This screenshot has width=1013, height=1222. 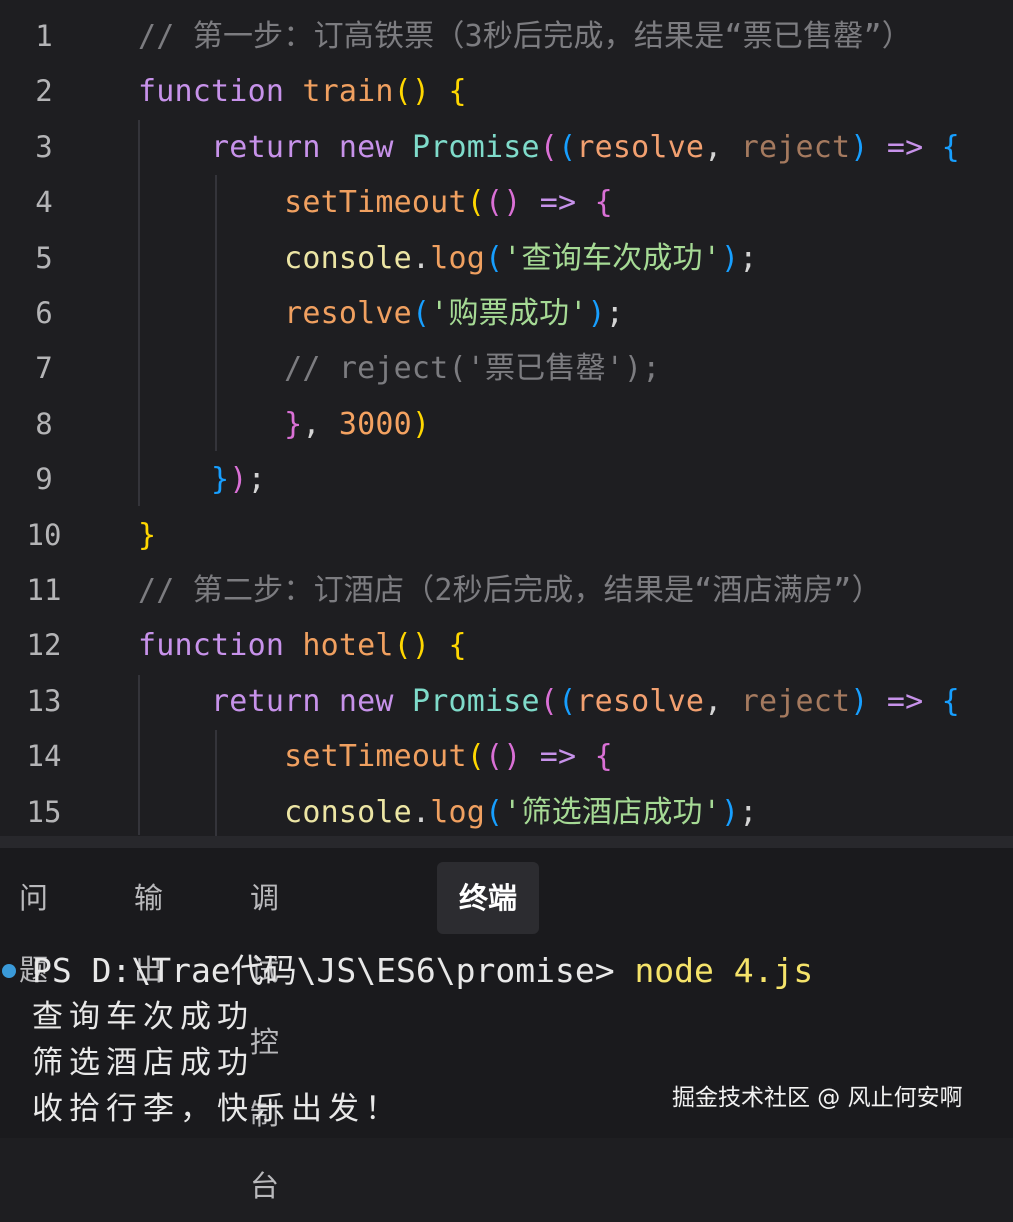 I want to click on code-line: 5 console.log('查询车次成功');, so click(x=506, y=258).